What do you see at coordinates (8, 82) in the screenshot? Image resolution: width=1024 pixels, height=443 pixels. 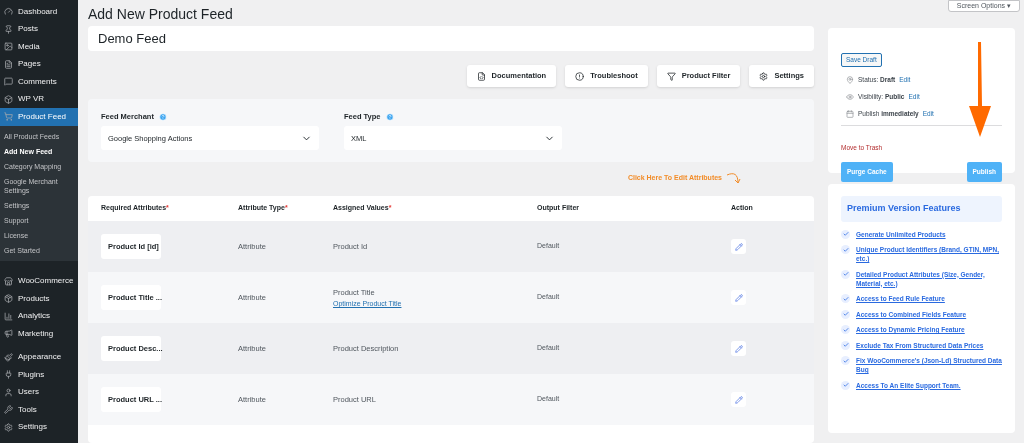 I see `speech-bubble-icon` at bounding box center [8, 82].